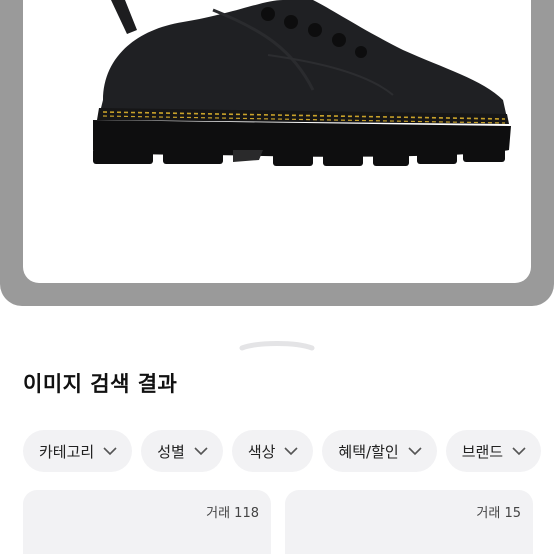 This screenshot has height=554, width=554. I want to click on filter-chip-category: 카테고리, so click(78, 451).